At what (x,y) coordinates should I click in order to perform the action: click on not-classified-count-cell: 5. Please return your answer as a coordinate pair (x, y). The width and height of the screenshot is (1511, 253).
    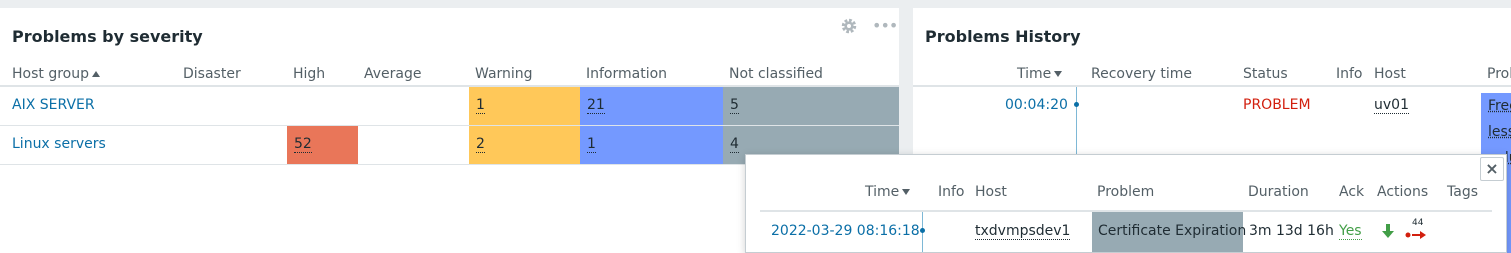
    Looking at the image, I should click on (811, 106).